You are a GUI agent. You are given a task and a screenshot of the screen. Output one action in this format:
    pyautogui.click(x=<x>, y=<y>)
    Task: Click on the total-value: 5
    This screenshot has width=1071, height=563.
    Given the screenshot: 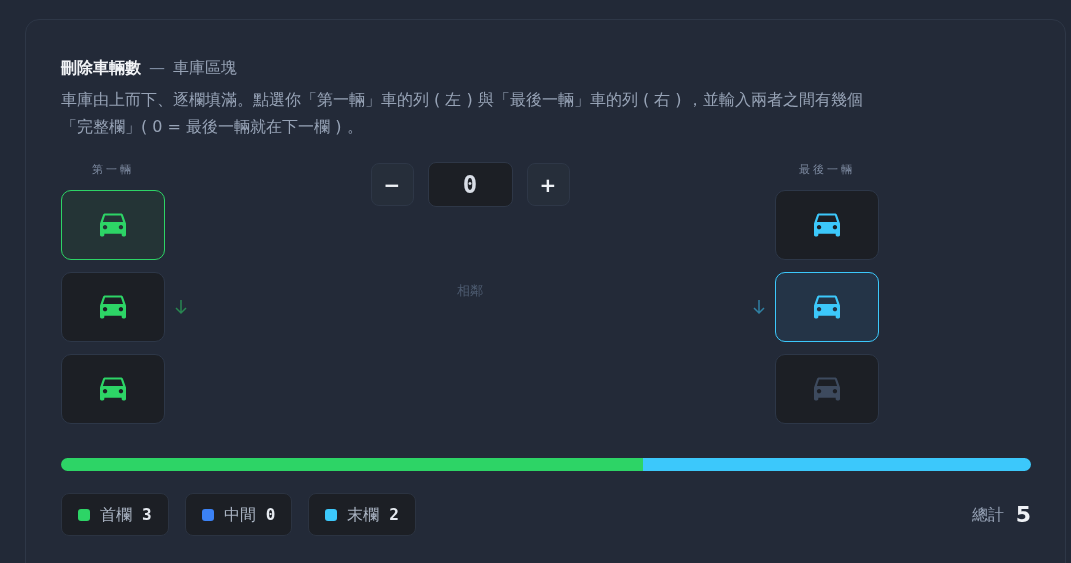 What is the action you would take?
    pyautogui.click(x=1023, y=515)
    